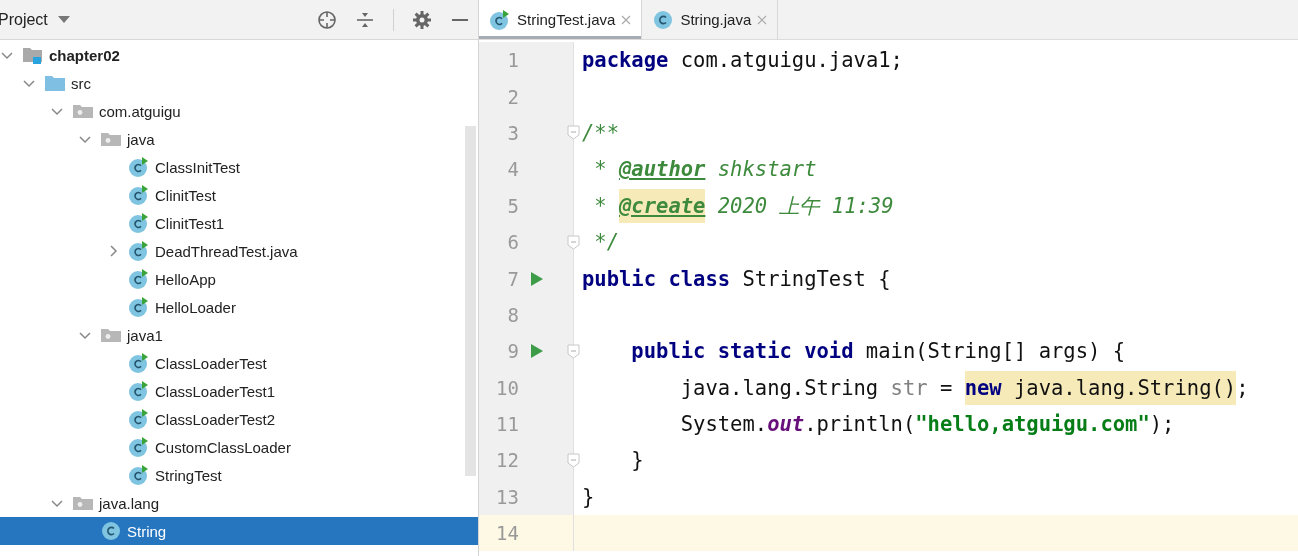 This screenshot has height=556, width=1298. I want to click on tree-row: java, so click(239, 139).